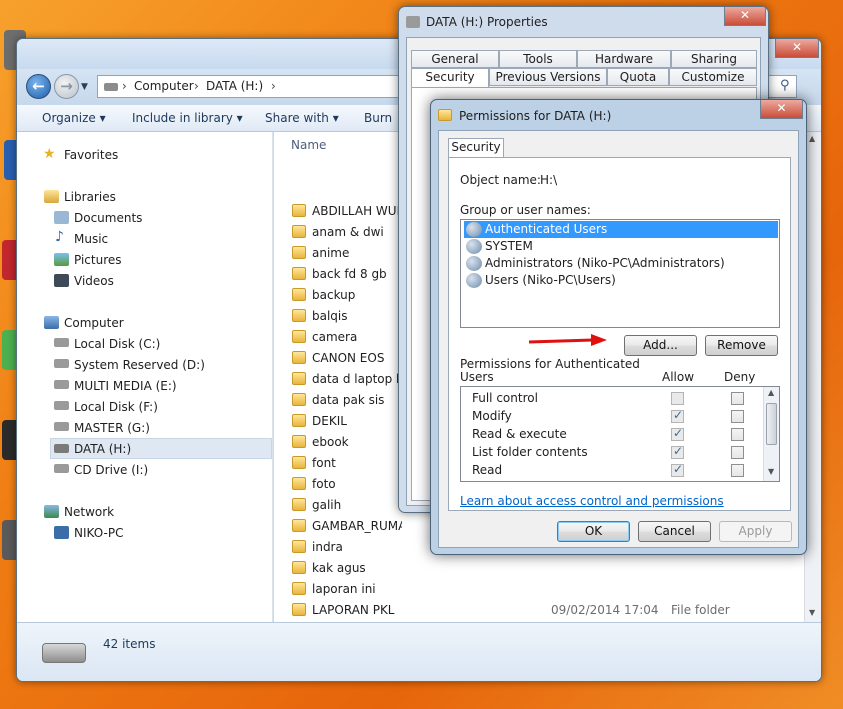 Image resolution: width=843 pixels, height=709 pixels. I want to click on file-row: LAPORAN PKL 09/02/2014 17:04 File folder, so click(539, 610).